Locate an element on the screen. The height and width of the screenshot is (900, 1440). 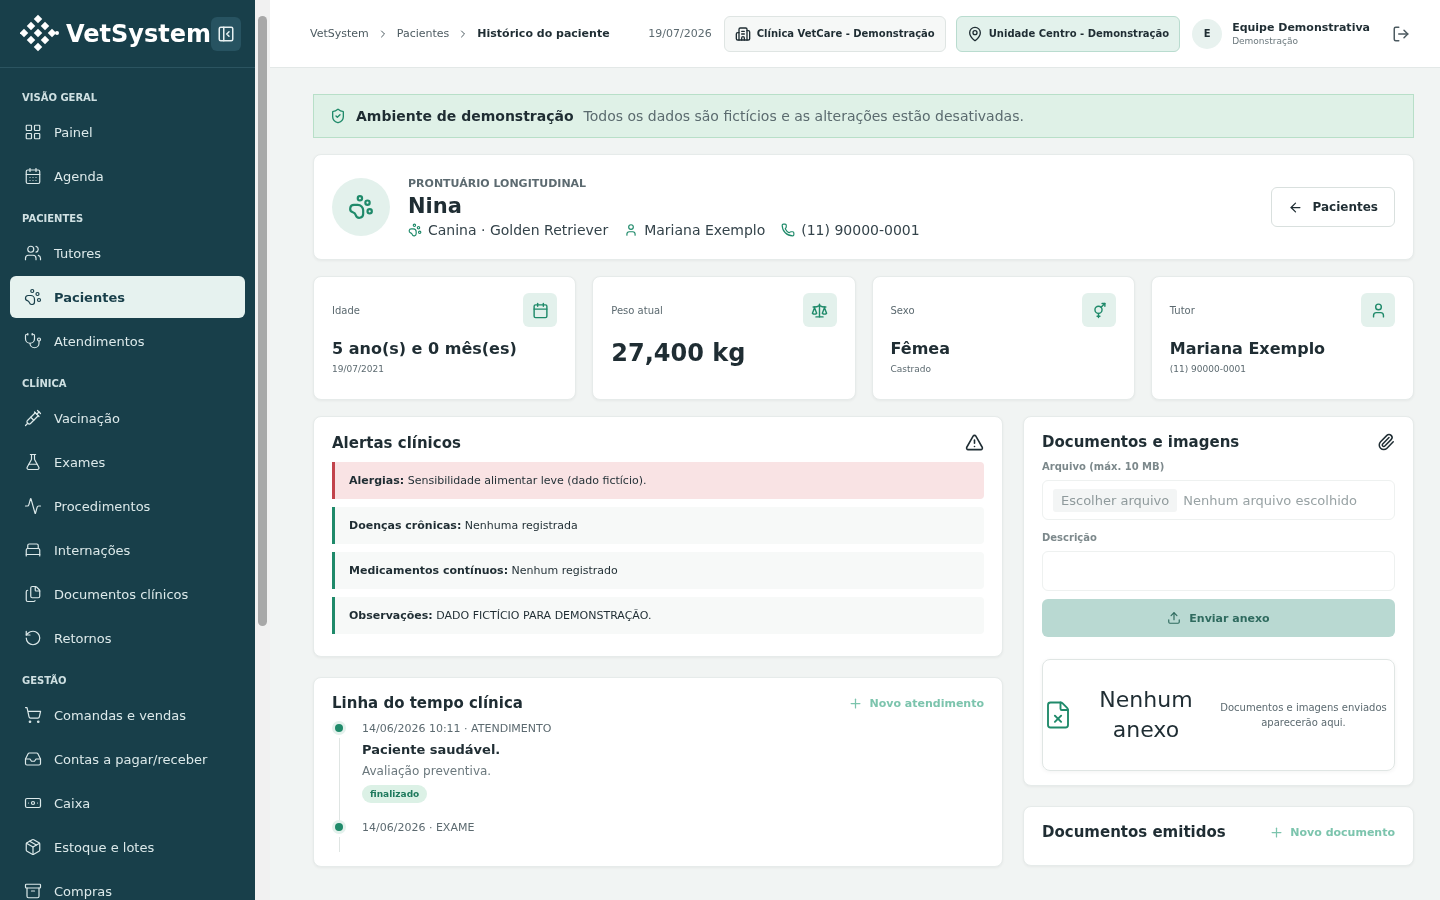
syringe-icon is located at coordinates (33, 418).